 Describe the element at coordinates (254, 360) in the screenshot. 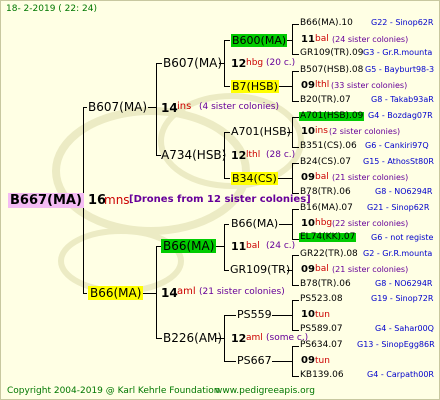

I see `gen3-queen-7: PS667` at that location.